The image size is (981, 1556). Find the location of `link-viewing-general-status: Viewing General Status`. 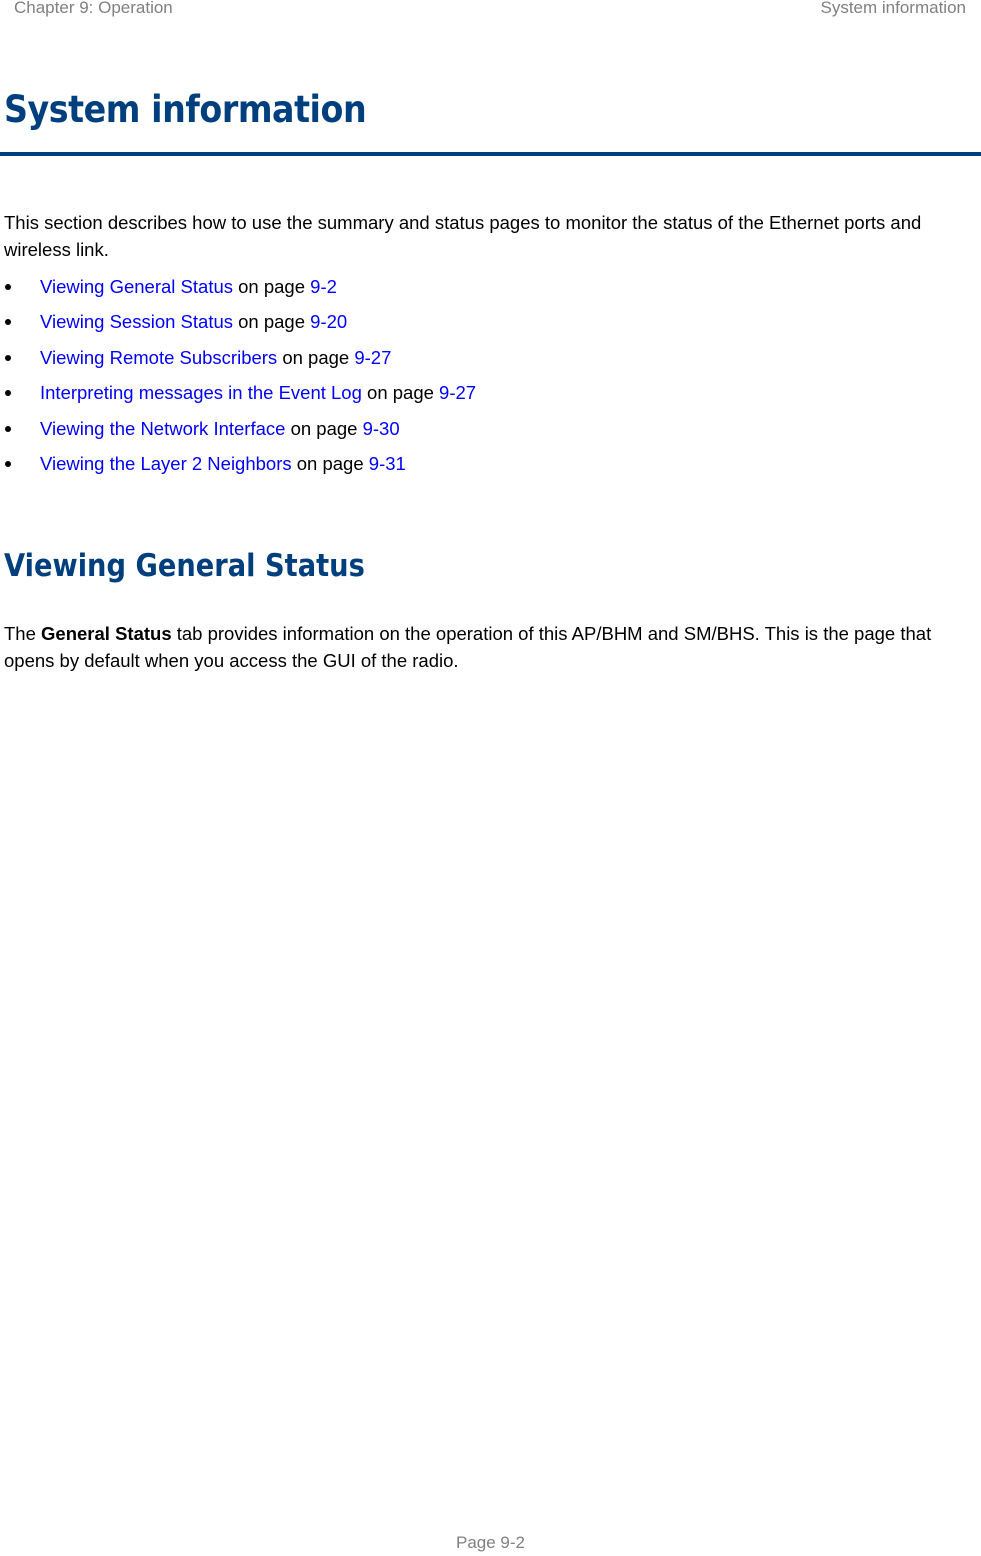

link-viewing-general-status: Viewing General Status is located at coordinates (136, 286).